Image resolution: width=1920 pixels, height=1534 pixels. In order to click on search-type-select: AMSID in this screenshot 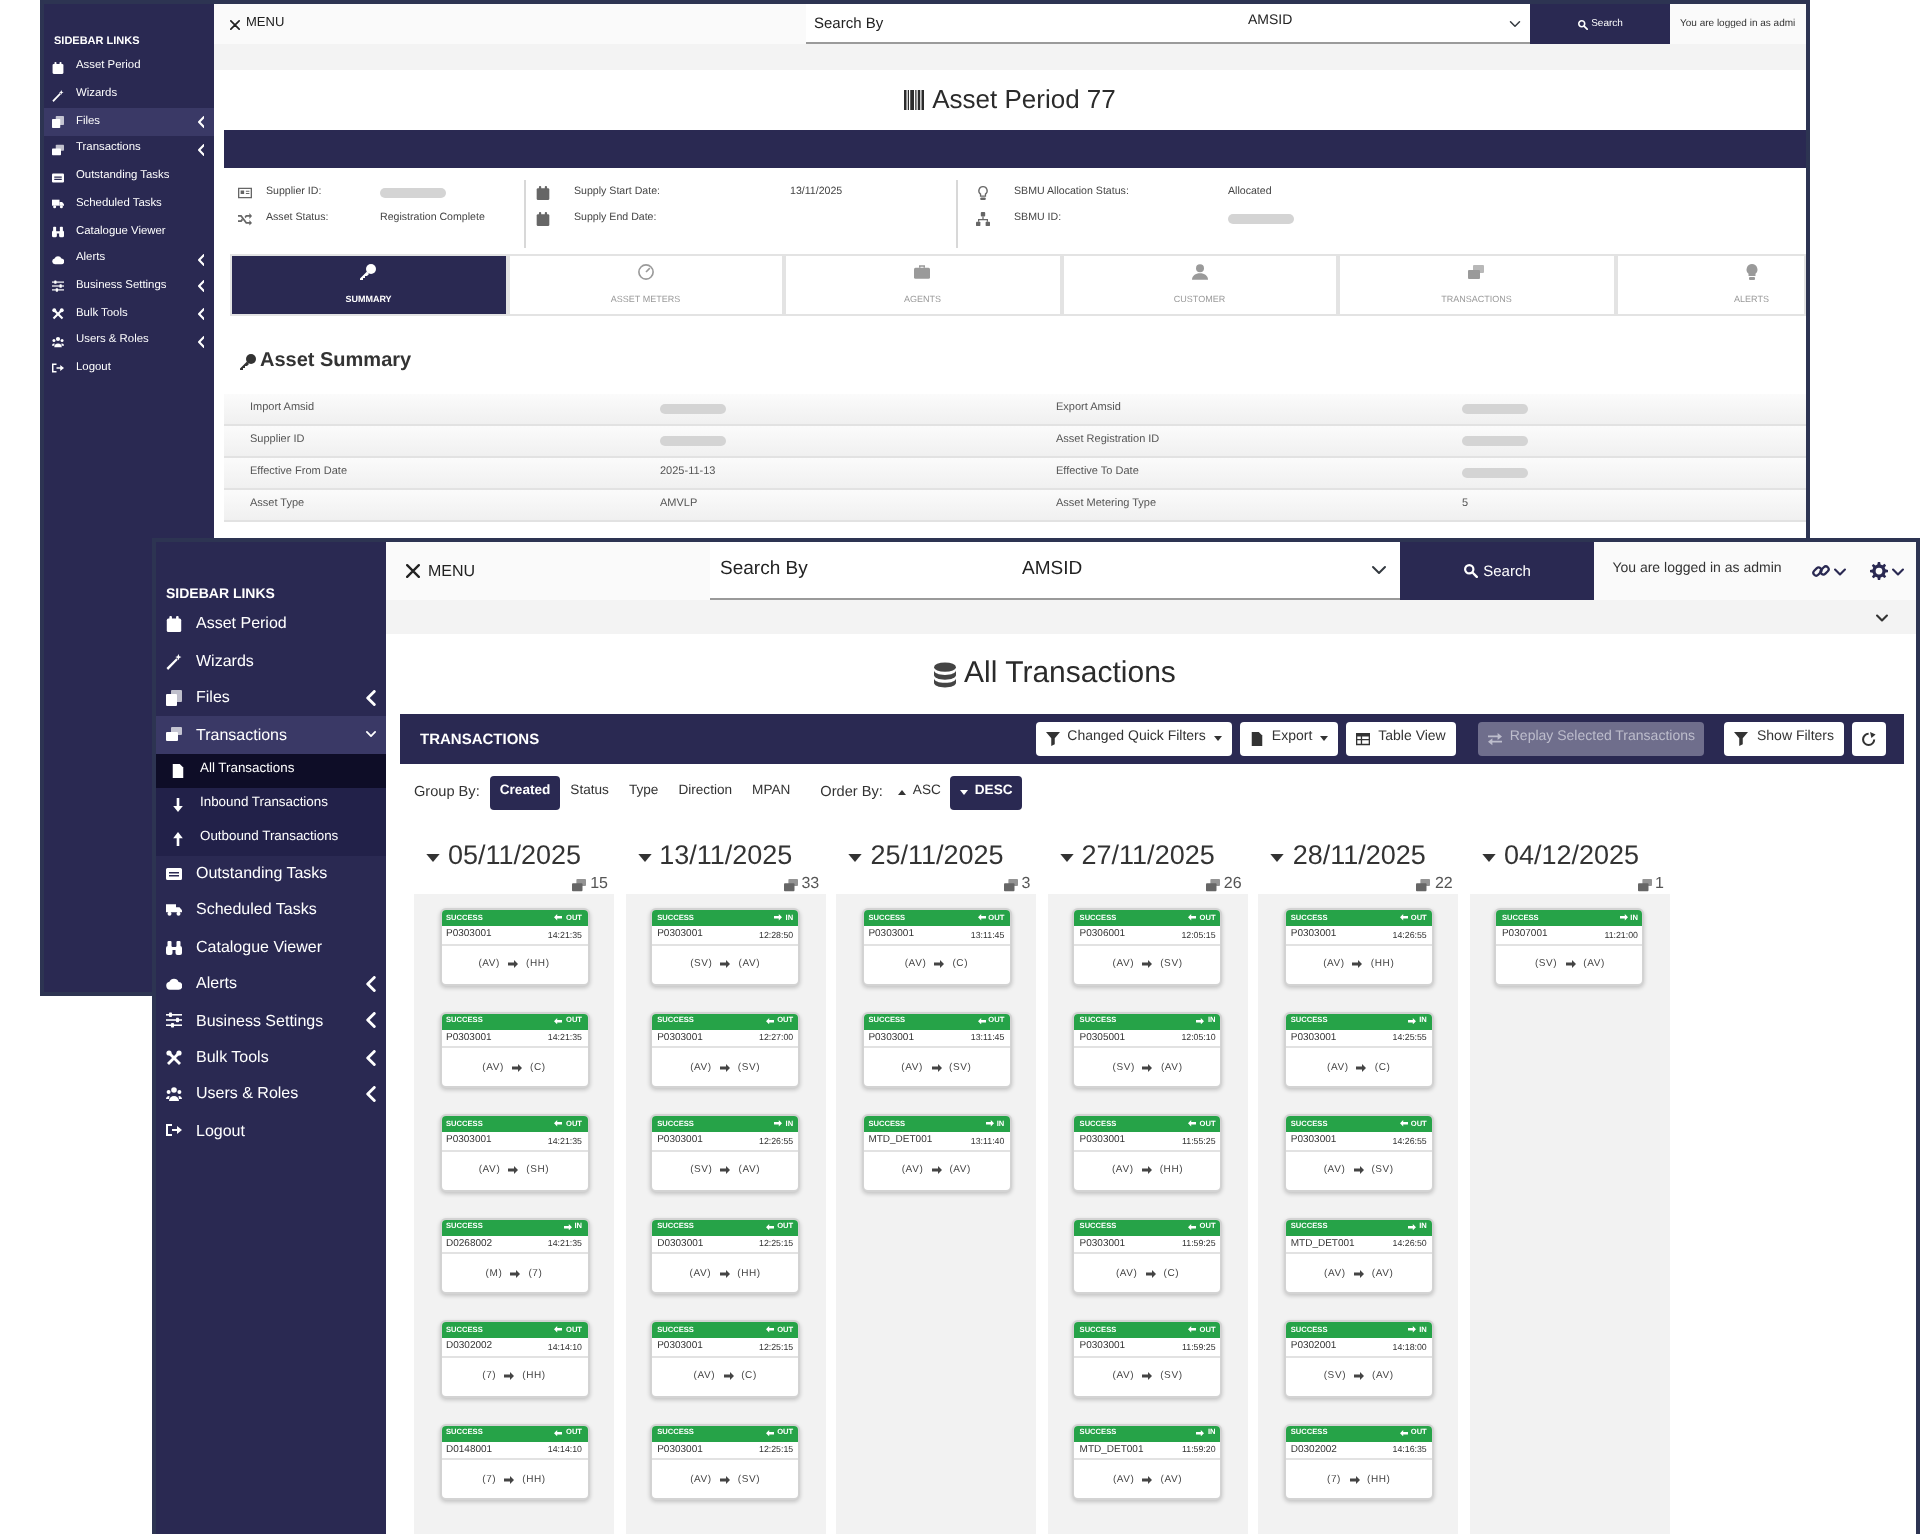, I will do `click(1205, 571)`.